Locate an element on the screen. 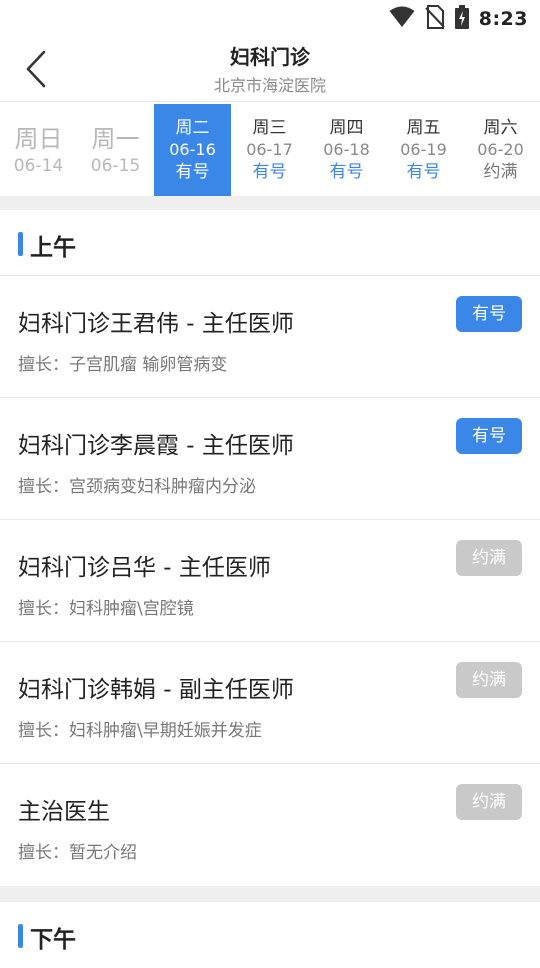 This screenshot has width=540, height=968. status-time: 8:23 is located at coordinates (503, 19).